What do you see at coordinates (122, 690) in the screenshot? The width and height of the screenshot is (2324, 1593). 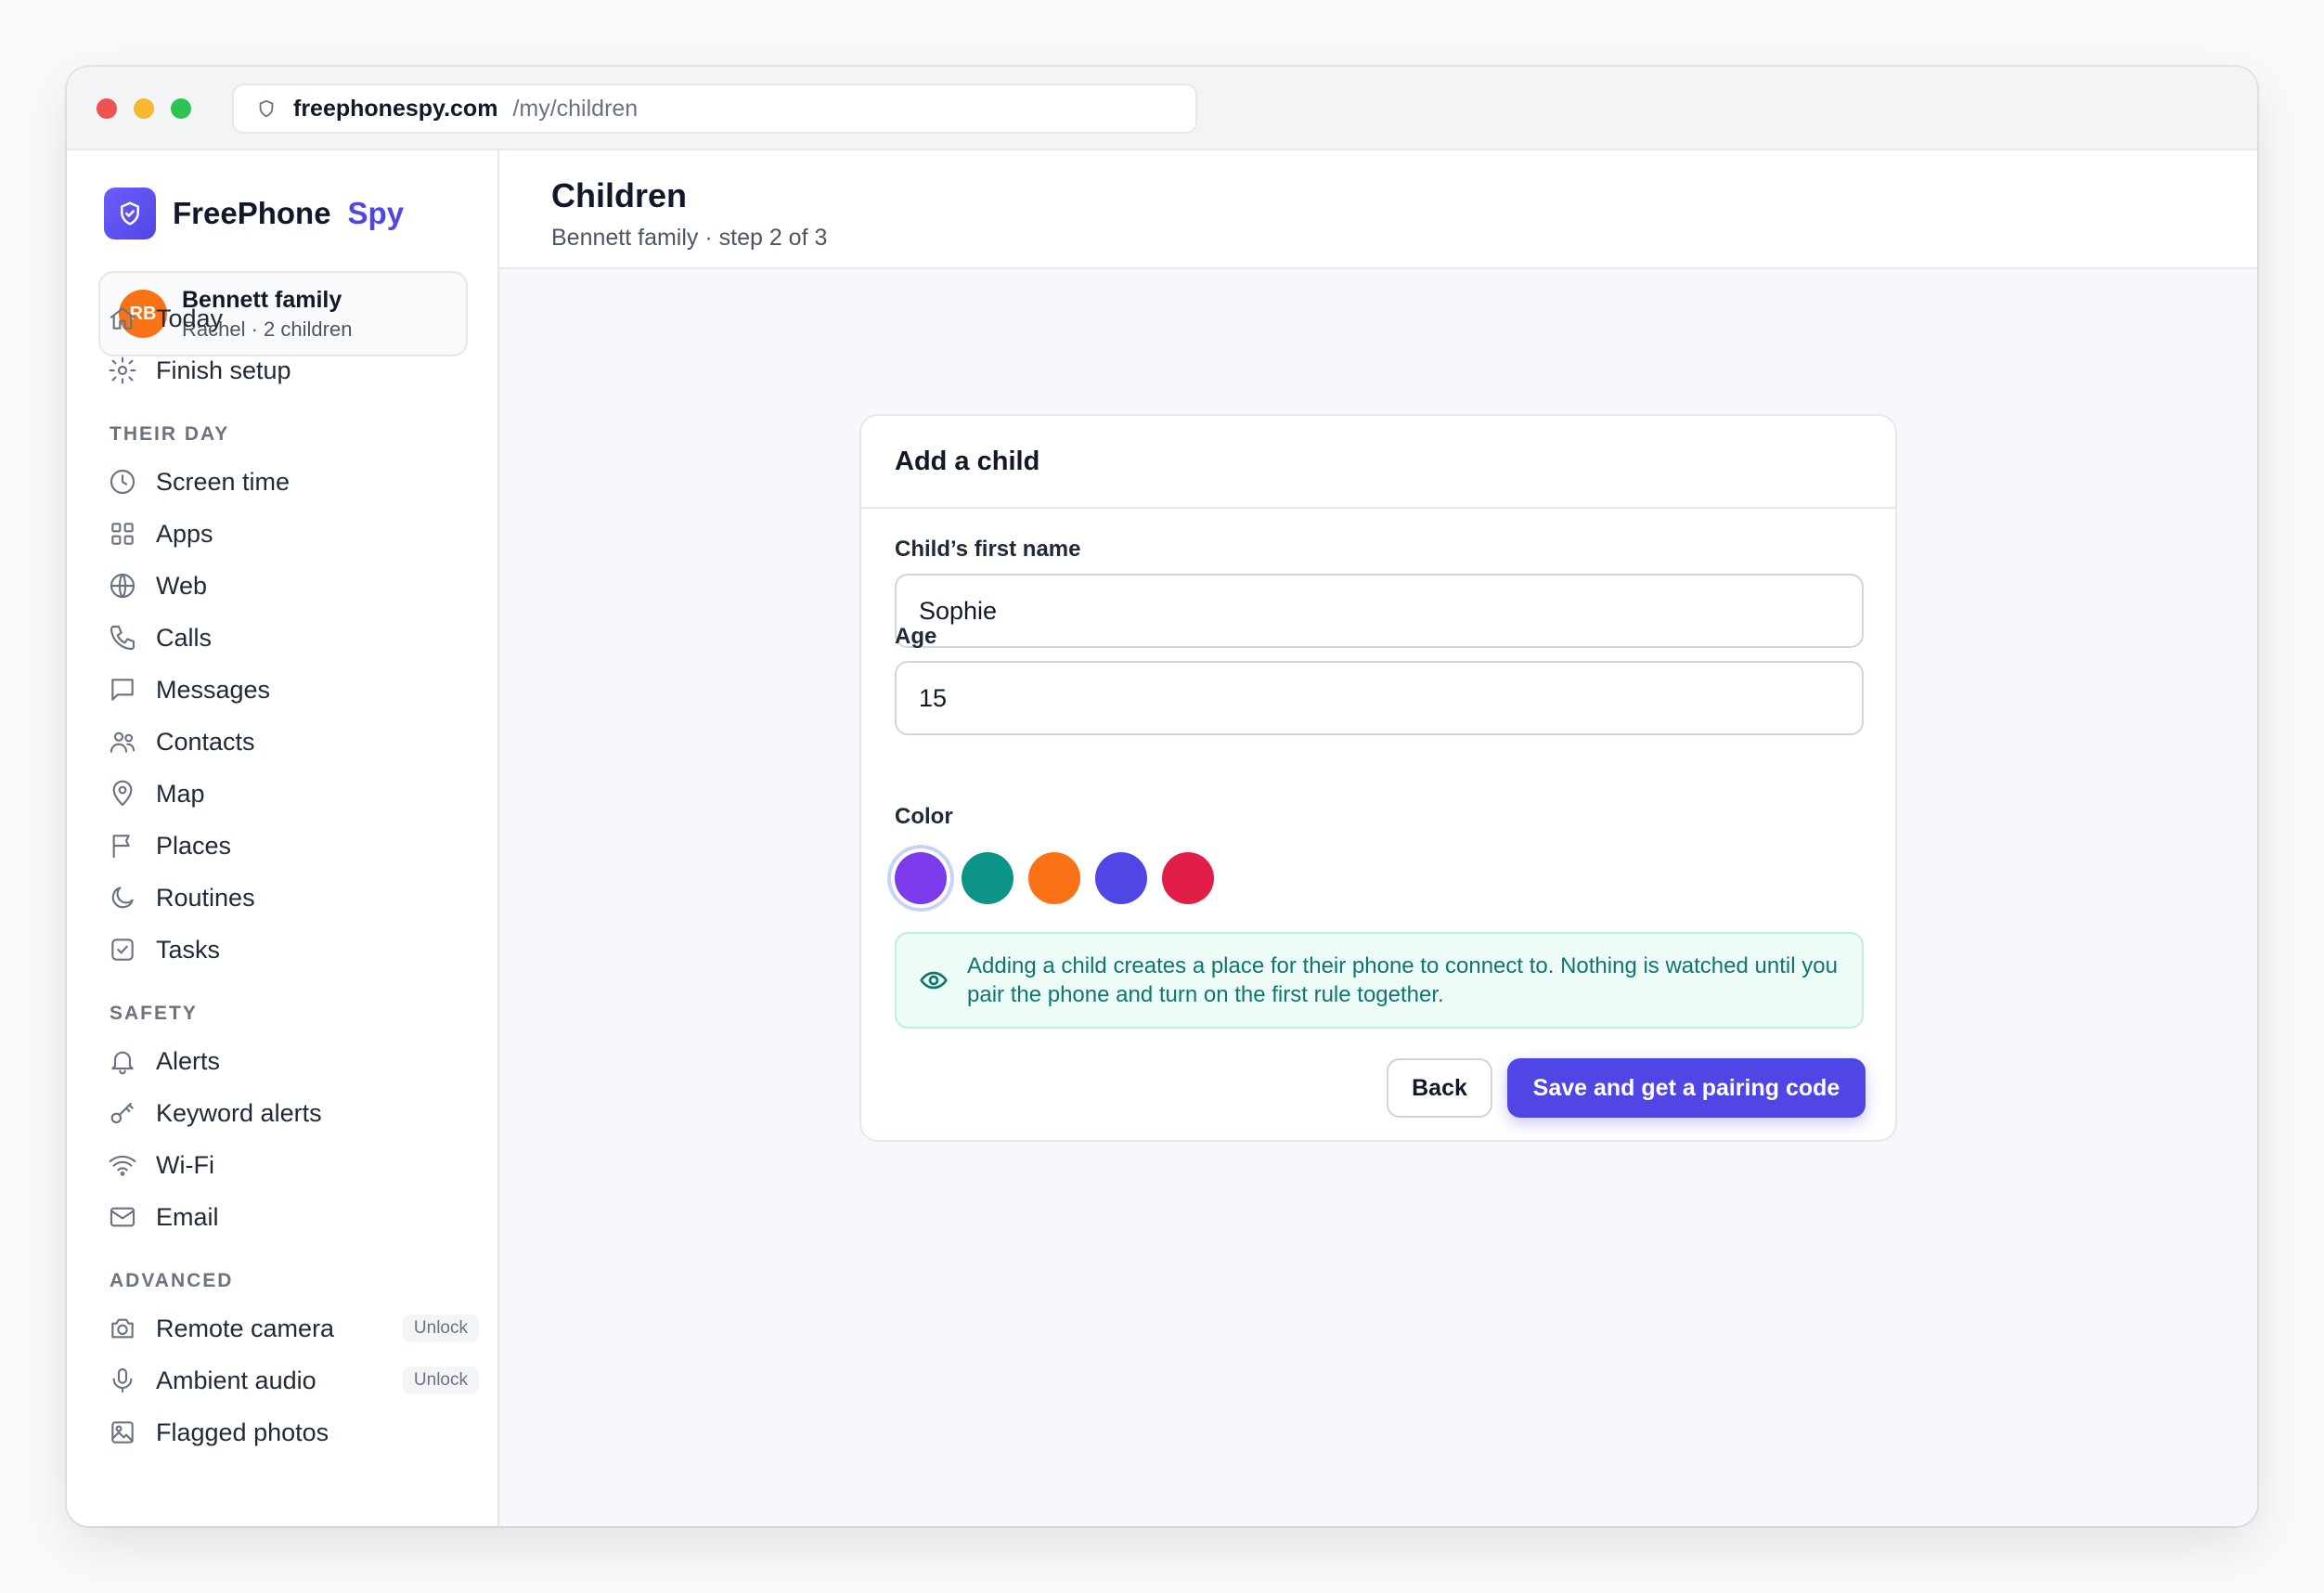 I see `message-icon` at bounding box center [122, 690].